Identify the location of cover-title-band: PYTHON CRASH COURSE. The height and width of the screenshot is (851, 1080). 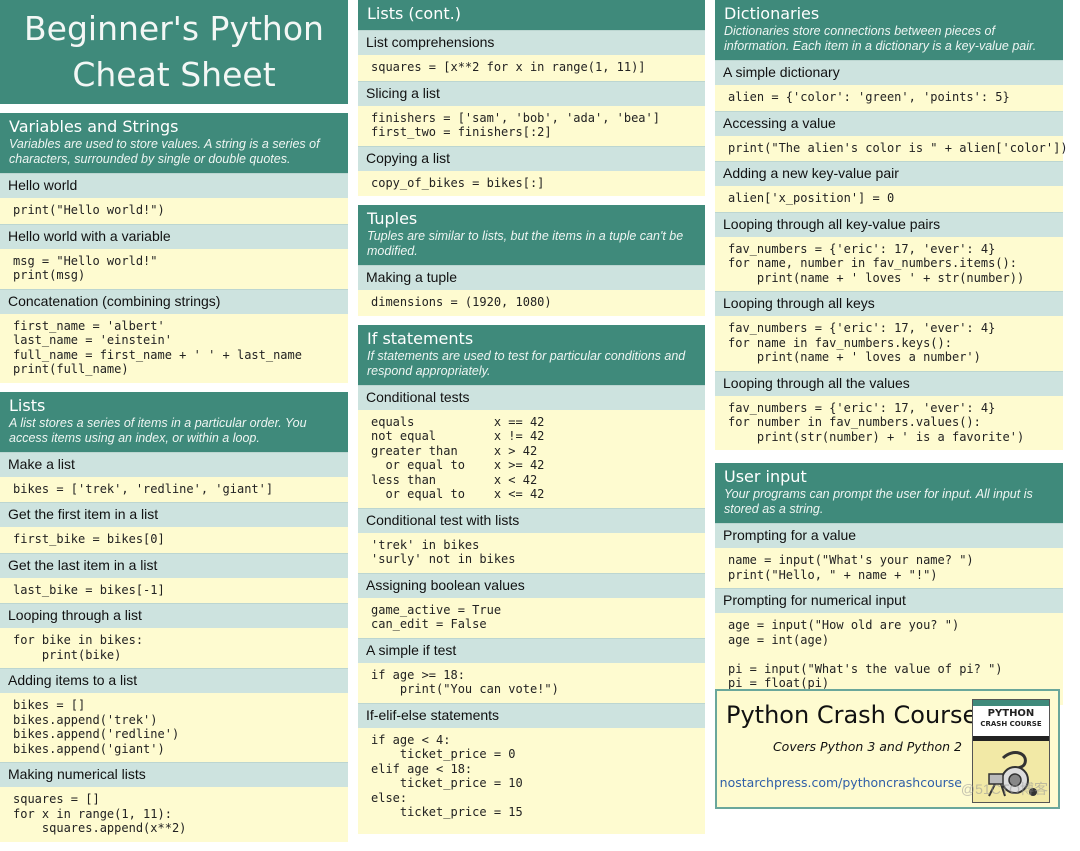
(1011, 721).